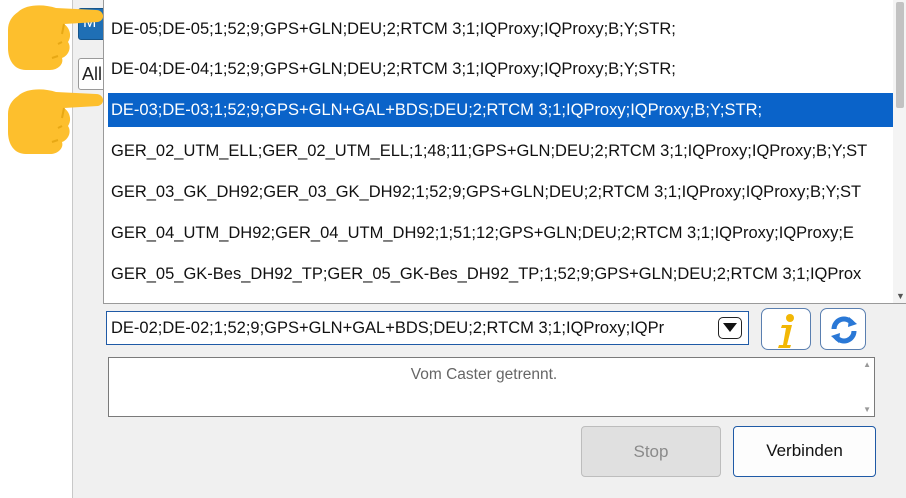 This screenshot has width=906, height=498. I want to click on status-message: Vom Caster getrennt., so click(484, 374).